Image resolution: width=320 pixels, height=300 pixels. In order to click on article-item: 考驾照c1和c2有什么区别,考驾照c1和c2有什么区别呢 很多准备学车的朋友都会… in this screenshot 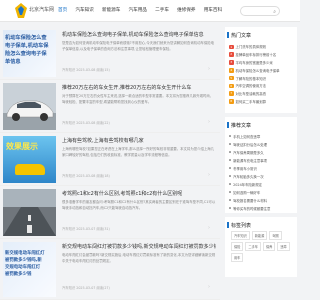, I will do `click(110, 212)`.